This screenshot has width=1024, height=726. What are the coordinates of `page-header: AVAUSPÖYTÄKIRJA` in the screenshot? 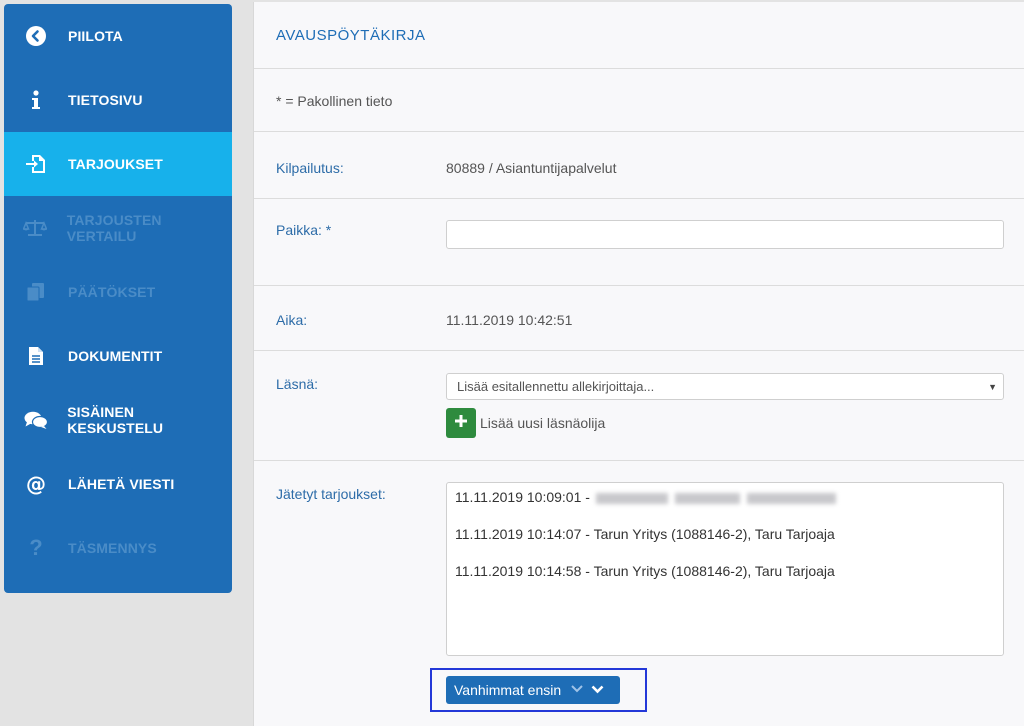 It's located at (639, 35).